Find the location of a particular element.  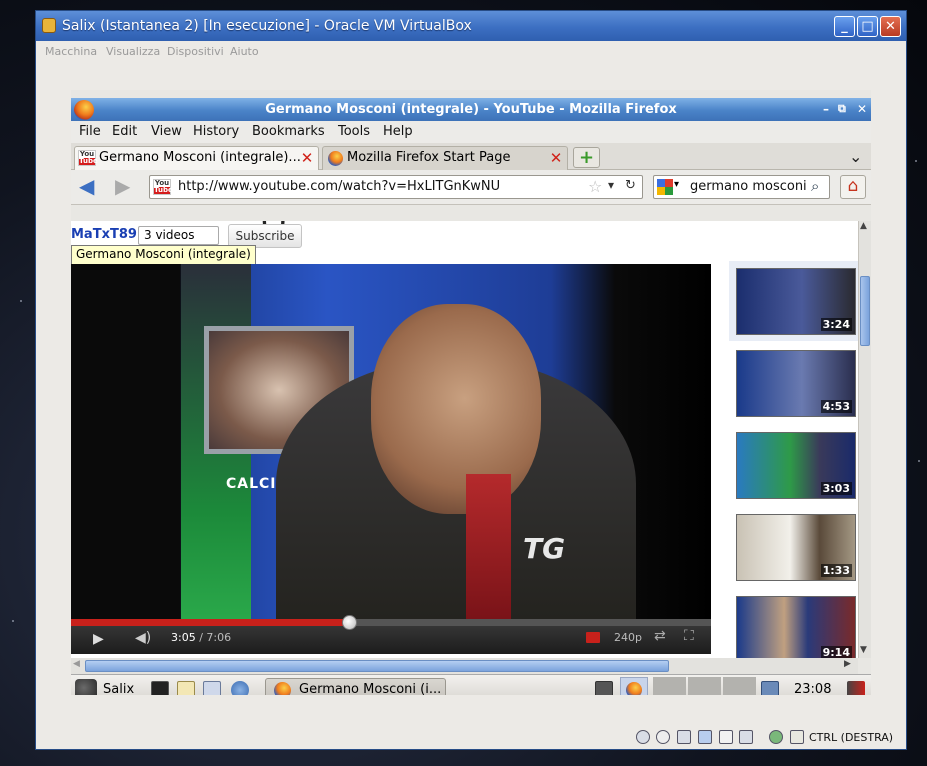

salix-logo-icon is located at coordinates (86, 687).